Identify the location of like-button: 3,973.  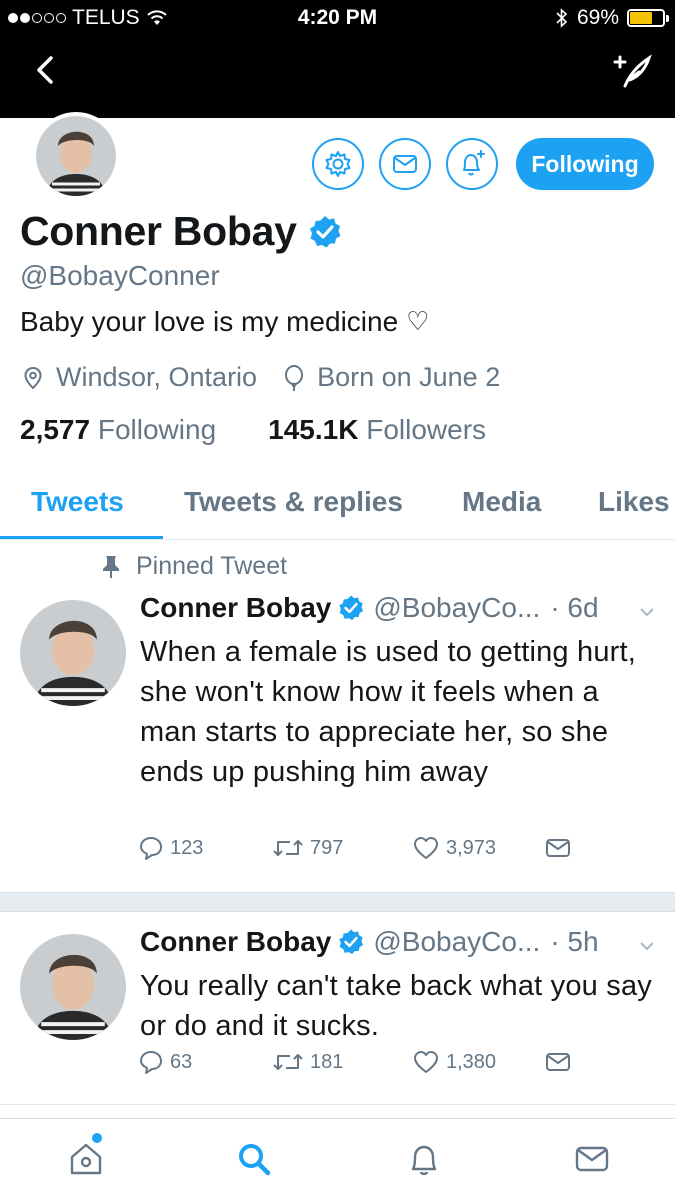
(454, 848).